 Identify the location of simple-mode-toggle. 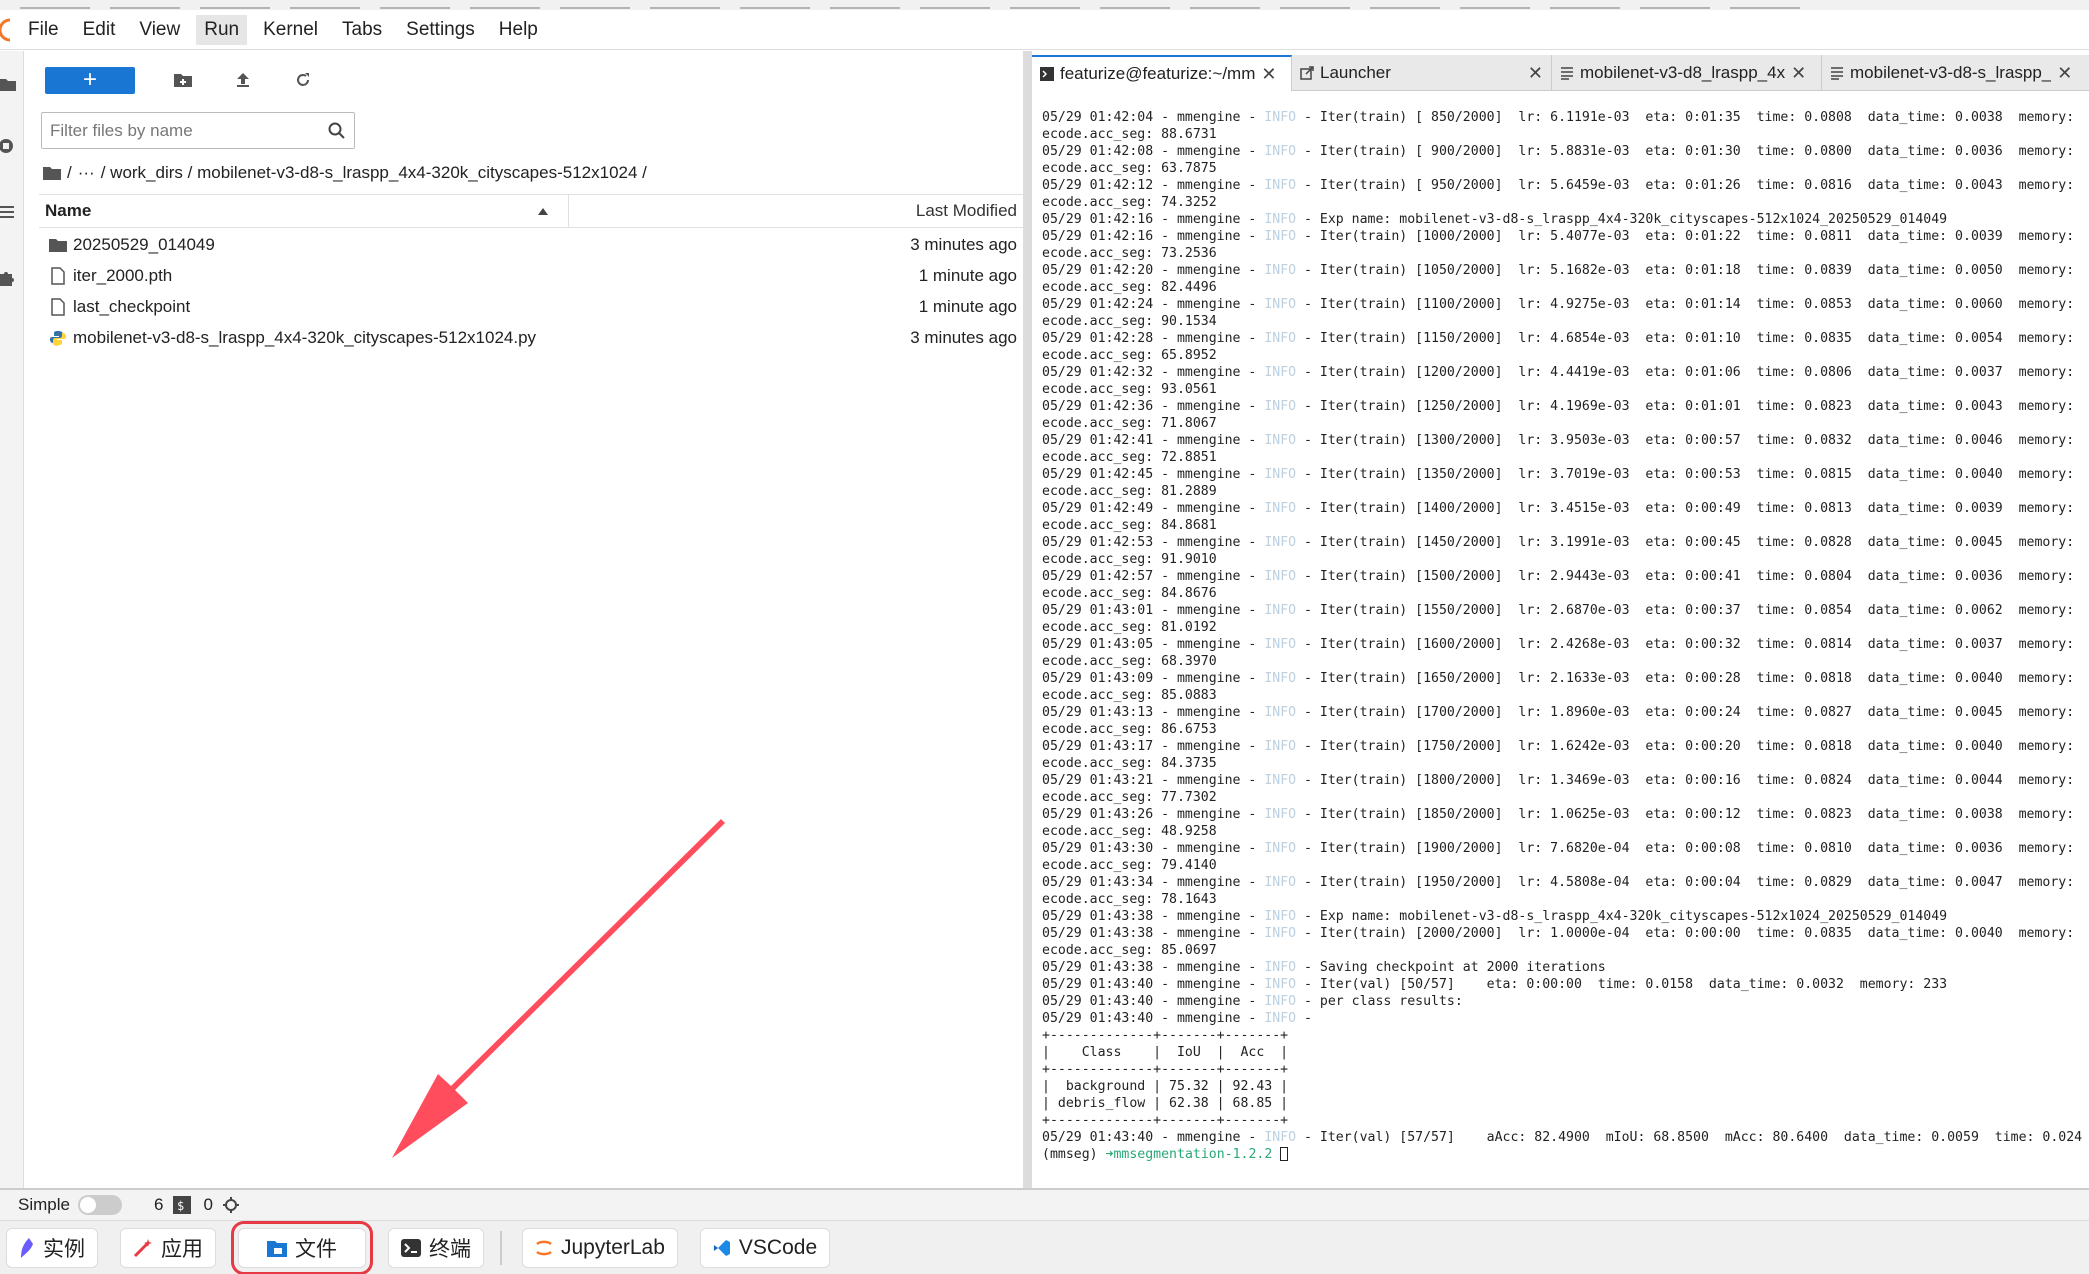
(99, 1205).